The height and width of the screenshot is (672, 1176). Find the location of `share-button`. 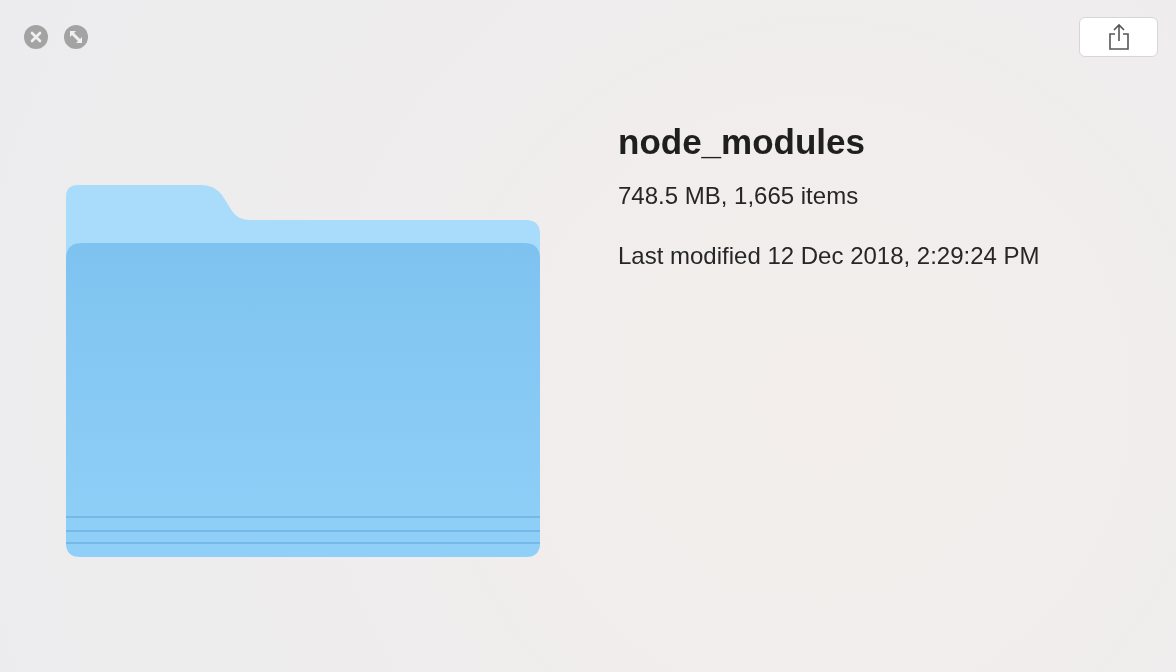

share-button is located at coordinates (1118, 37).